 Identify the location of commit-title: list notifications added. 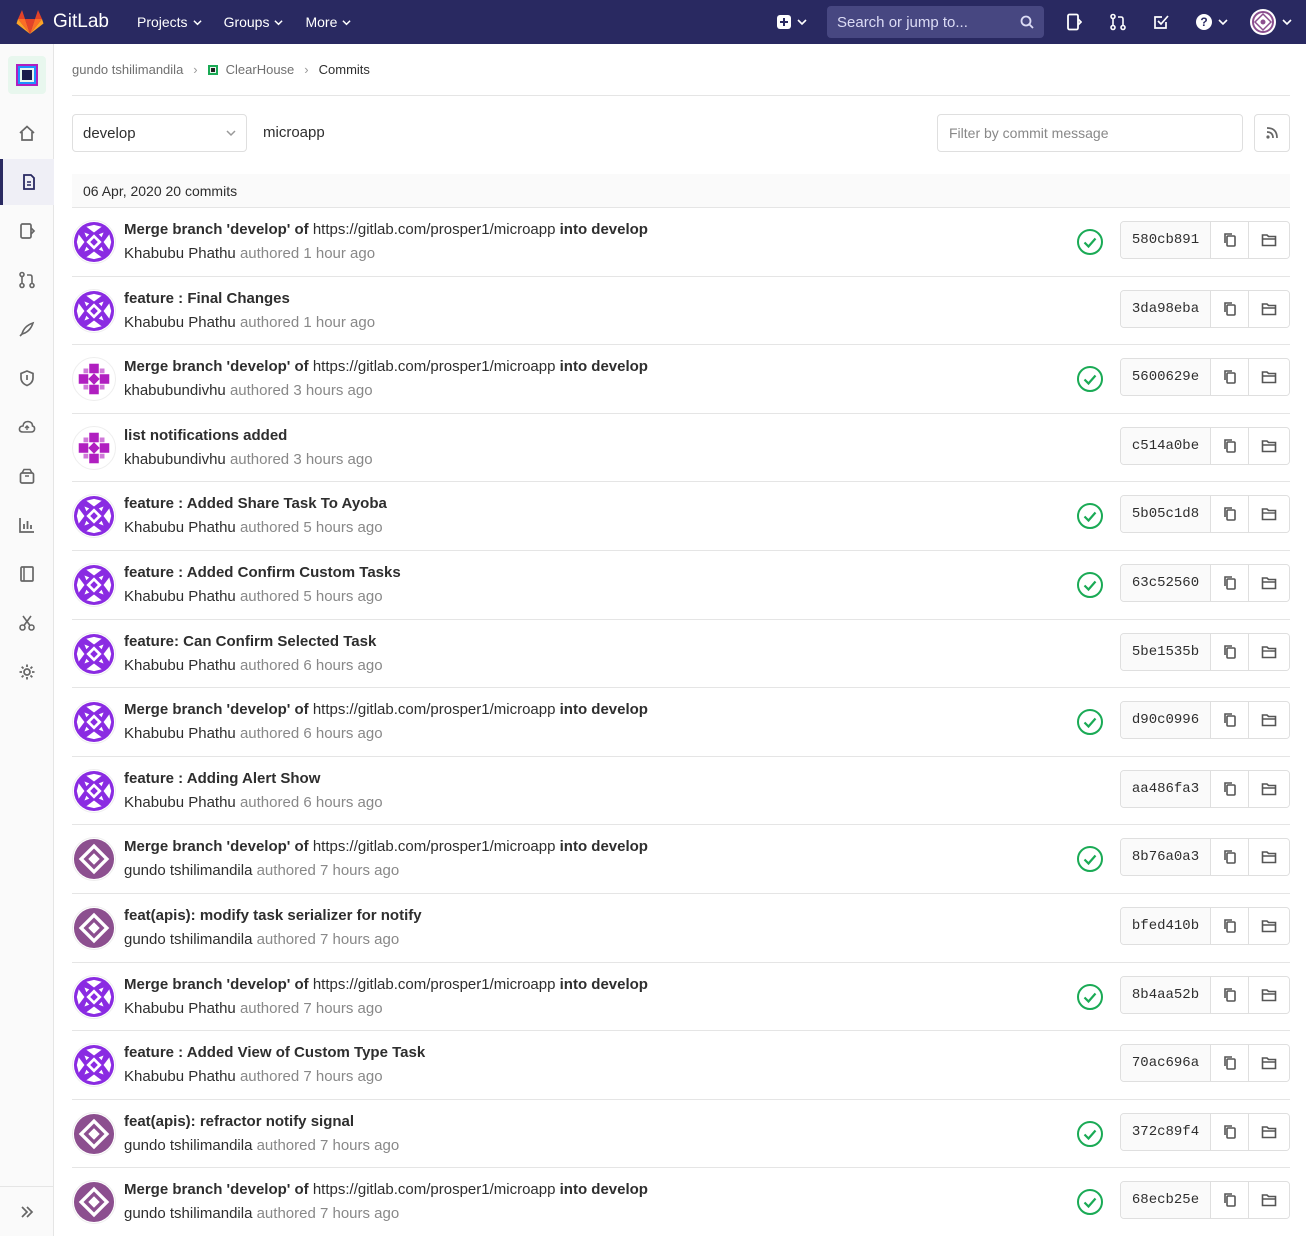
(205, 435).